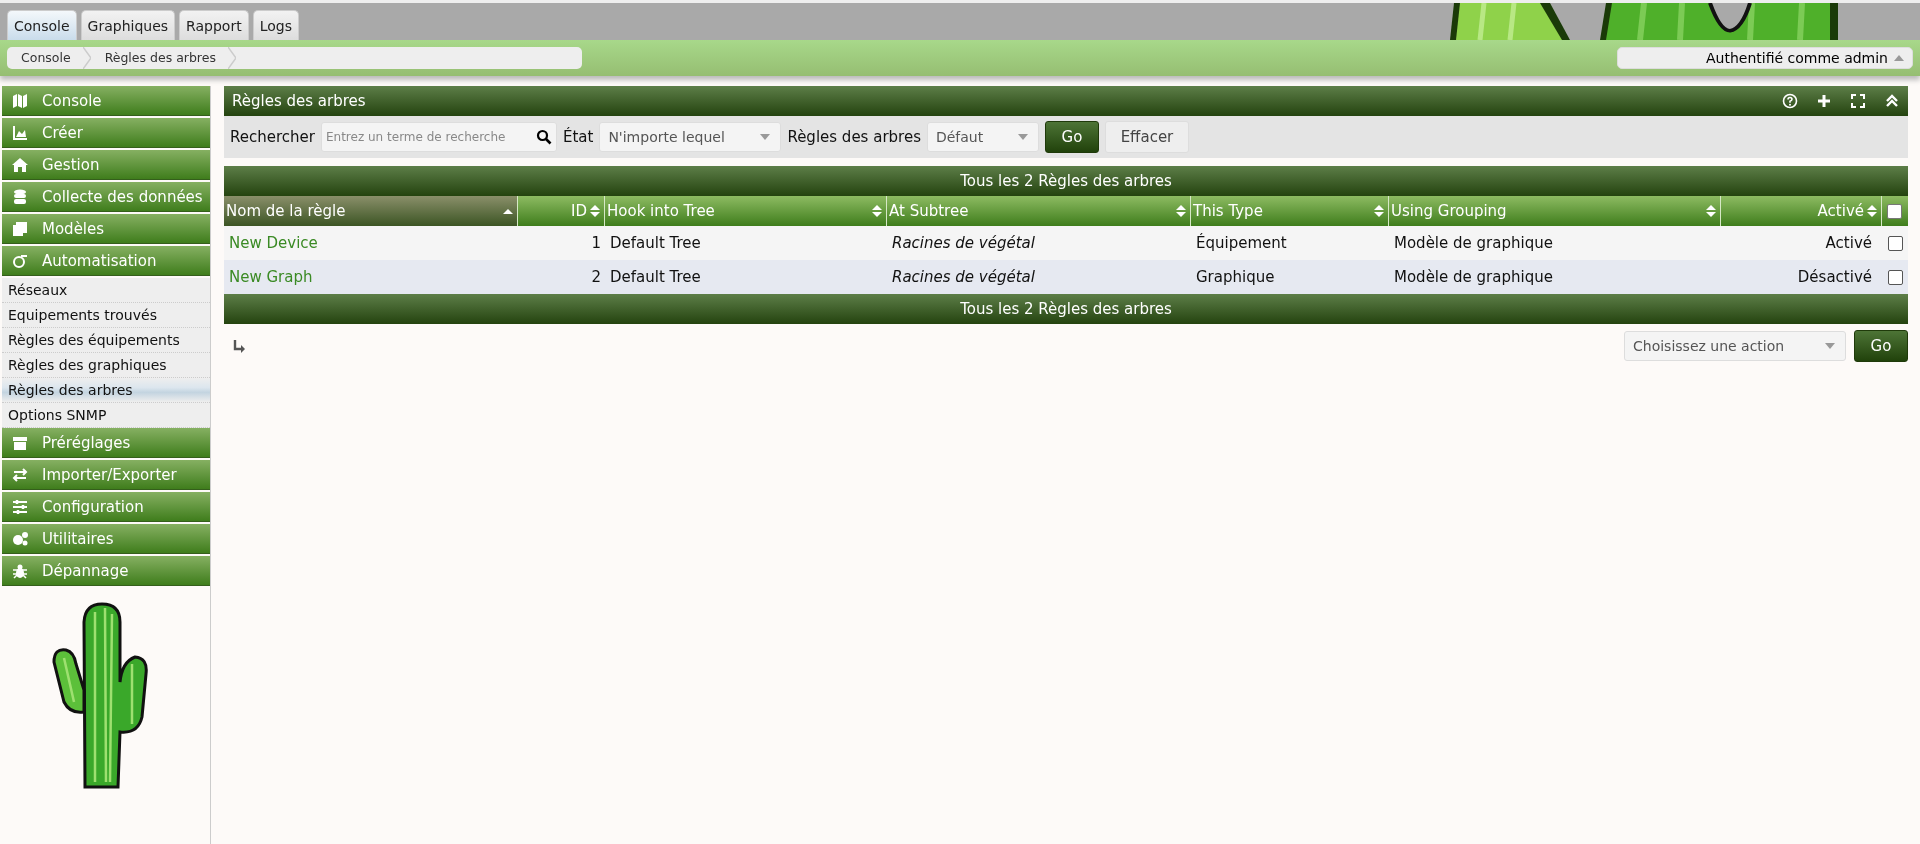 This screenshot has width=1920, height=844. I want to click on column-header: This Type, so click(1290, 211).